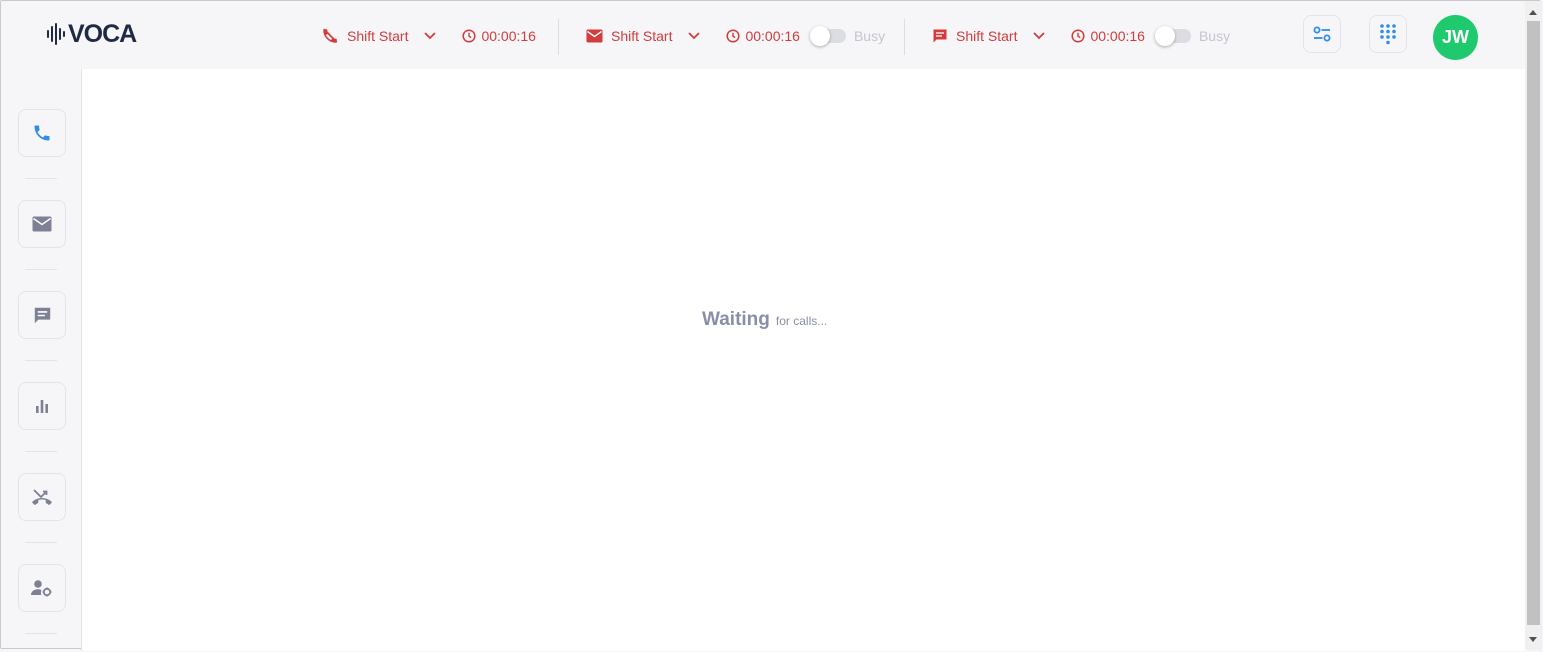 The width and height of the screenshot is (1543, 652). I want to click on chat-status-dropdown: Shift Start, so click(989, 36).